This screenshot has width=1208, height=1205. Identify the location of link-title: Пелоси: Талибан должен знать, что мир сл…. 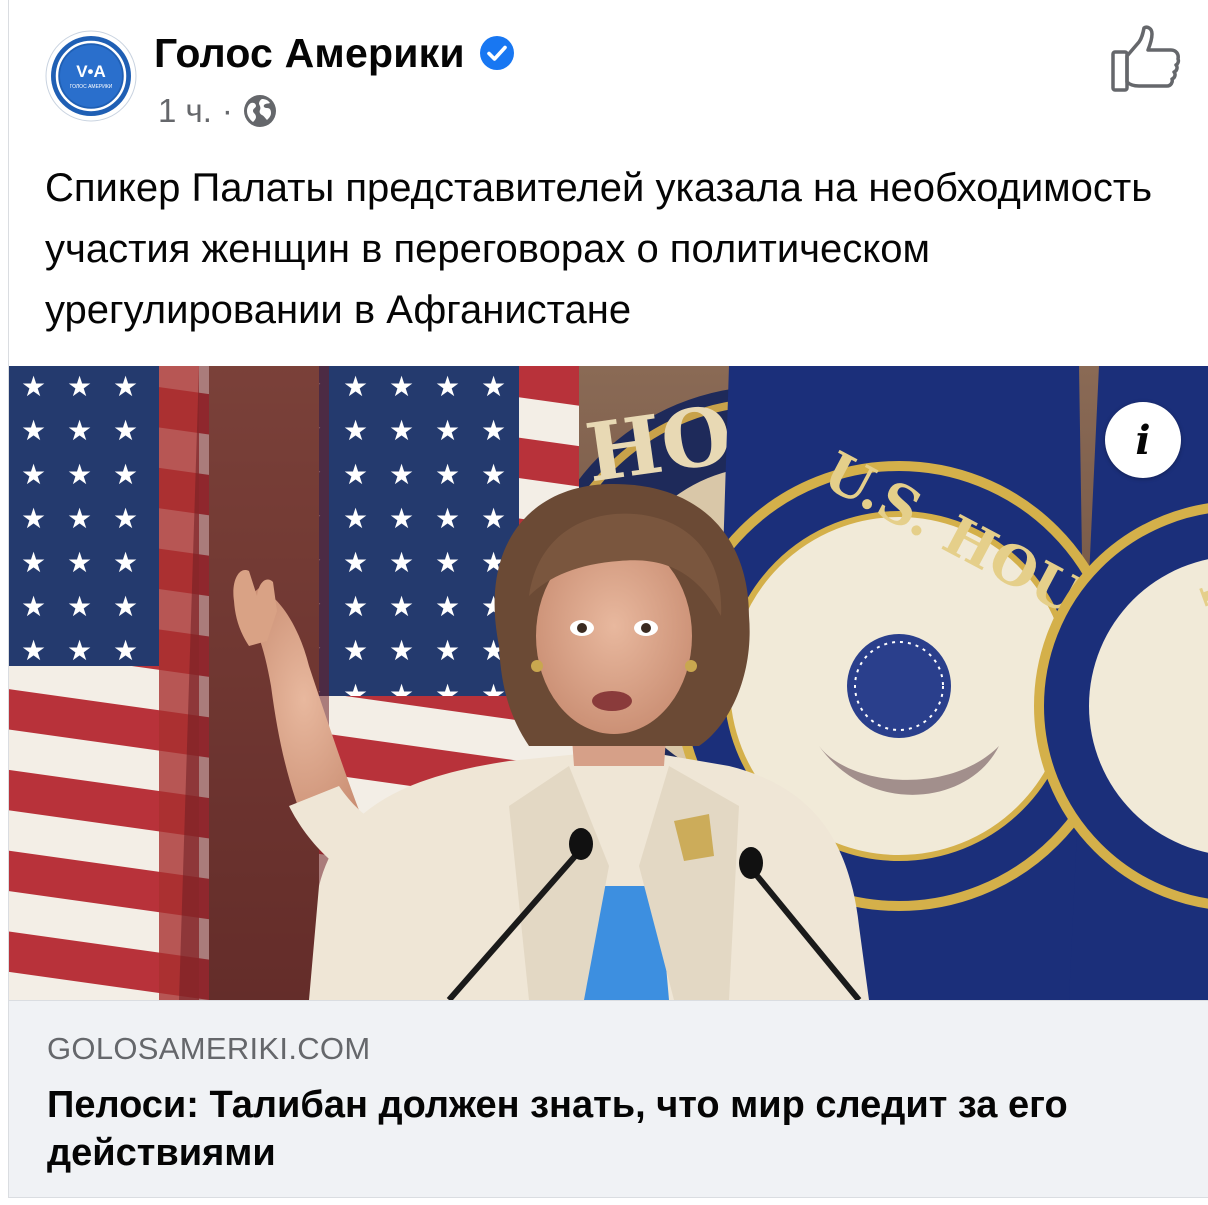
(607, 1129).